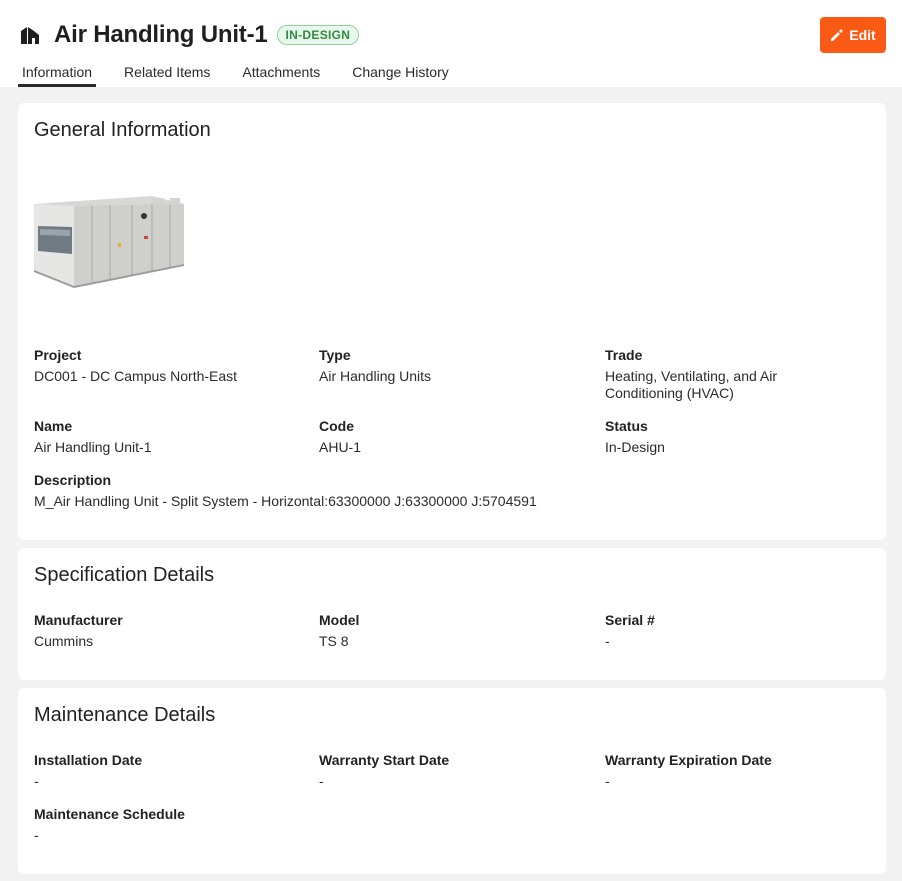  I want to click on maintenance-schedule-field: Maintenance Schedule -, so click(169, 825).